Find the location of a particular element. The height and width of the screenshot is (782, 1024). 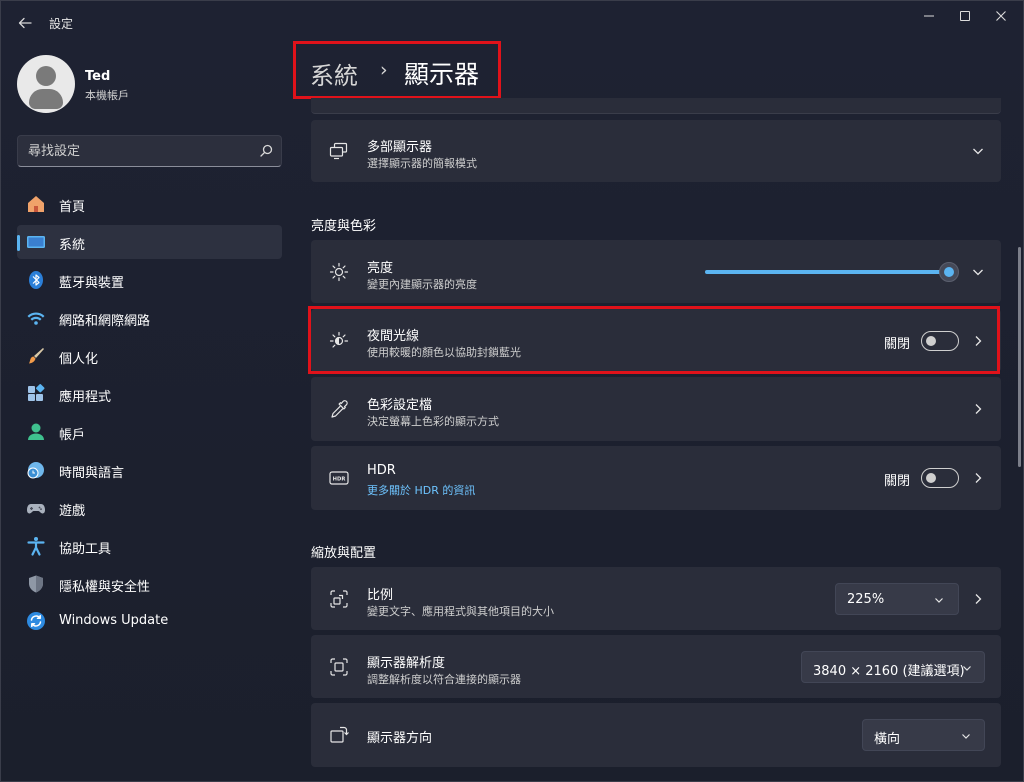

accessibility-icon is located at coordinates (36, 546).